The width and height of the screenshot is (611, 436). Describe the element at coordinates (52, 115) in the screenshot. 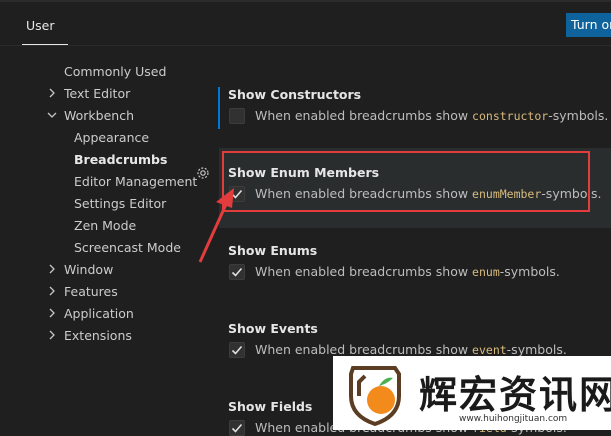

I see `chevron-down-icon` at that location.